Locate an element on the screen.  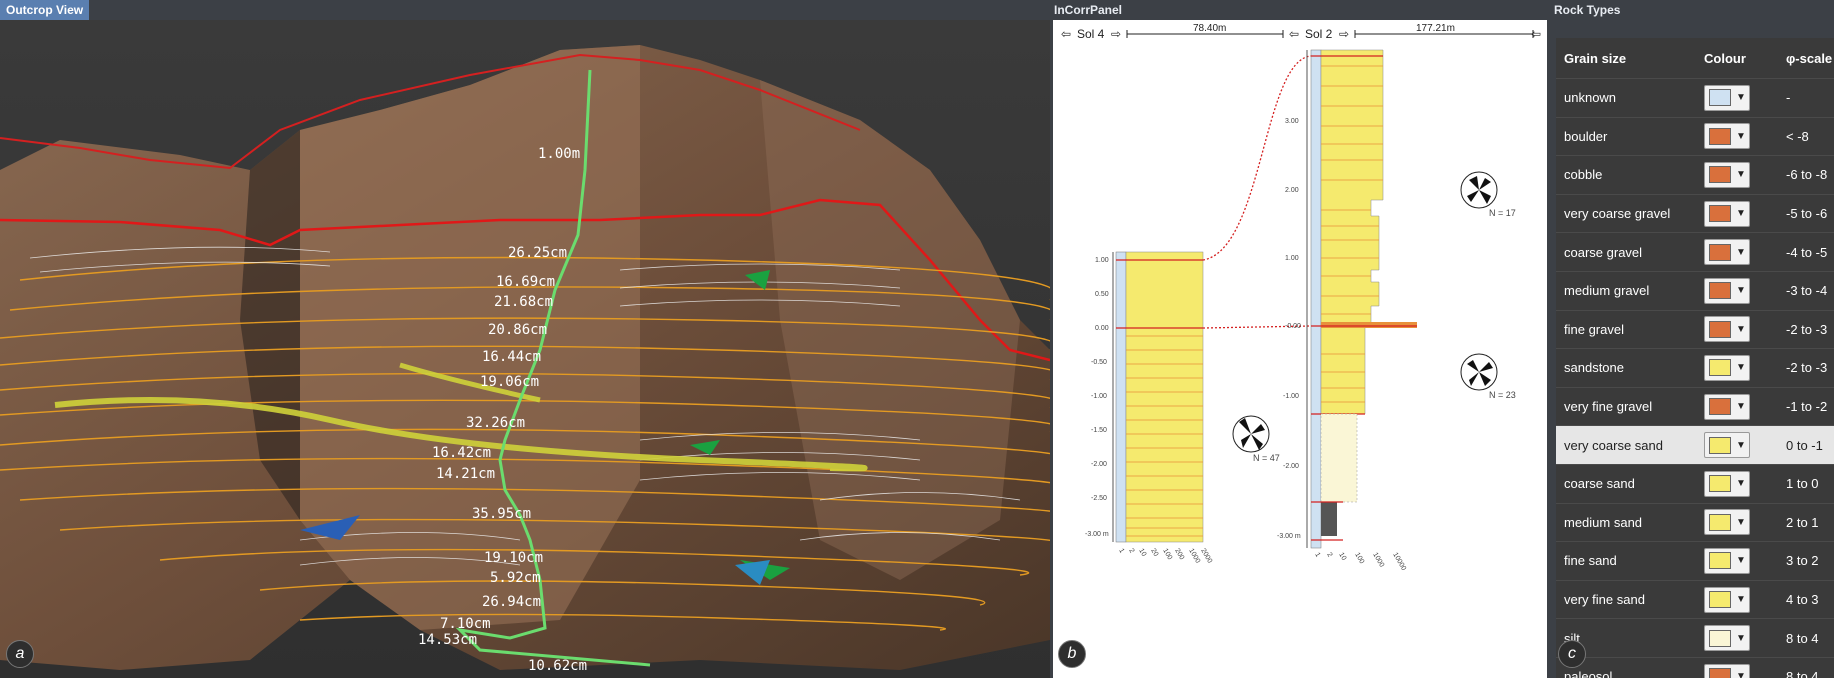
rose-diagram-1: N = 47 is located at coordinates (1256, 439).